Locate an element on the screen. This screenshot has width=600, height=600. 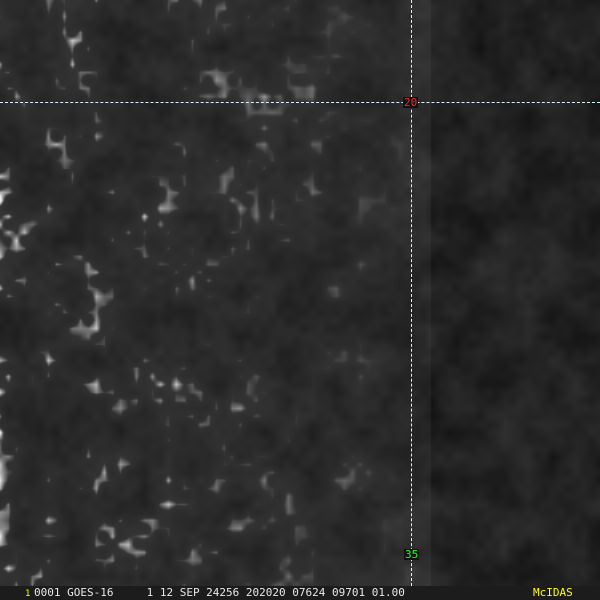
mcidas-brand: McIDAS is located at coordinates (553, 592).